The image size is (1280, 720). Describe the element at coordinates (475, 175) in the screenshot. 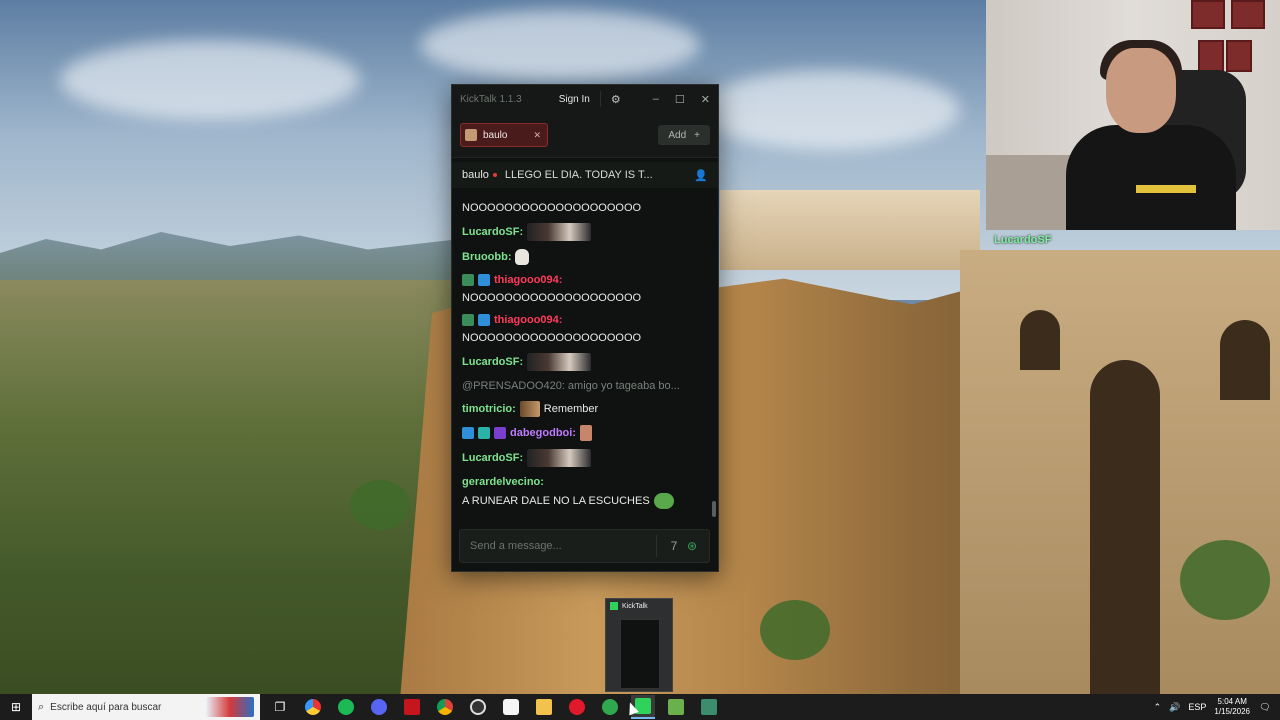

I see `channel-name: baulo` at that location.